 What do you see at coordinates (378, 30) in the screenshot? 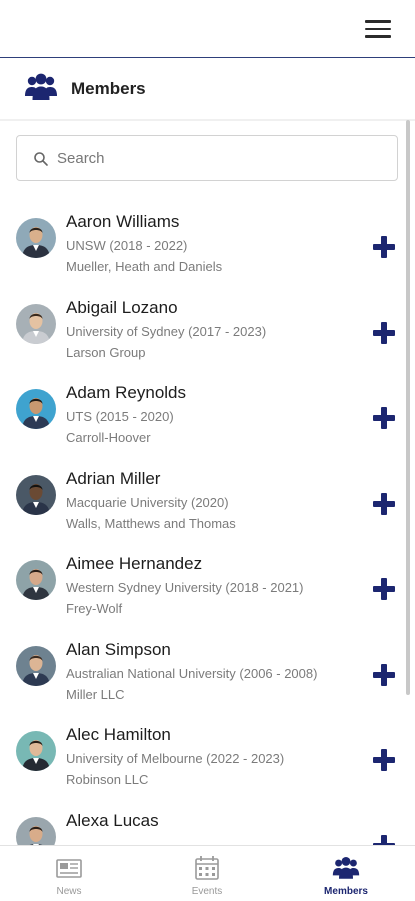
I see `hamburger-menu-icon` at bounding box center [378, 30].